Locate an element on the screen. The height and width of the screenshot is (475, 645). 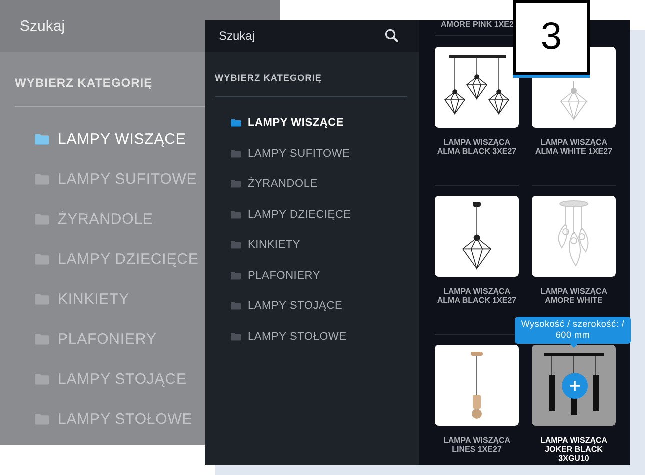
category-item: LAMPY STOŁOWE is located at coordinates (325, 337).